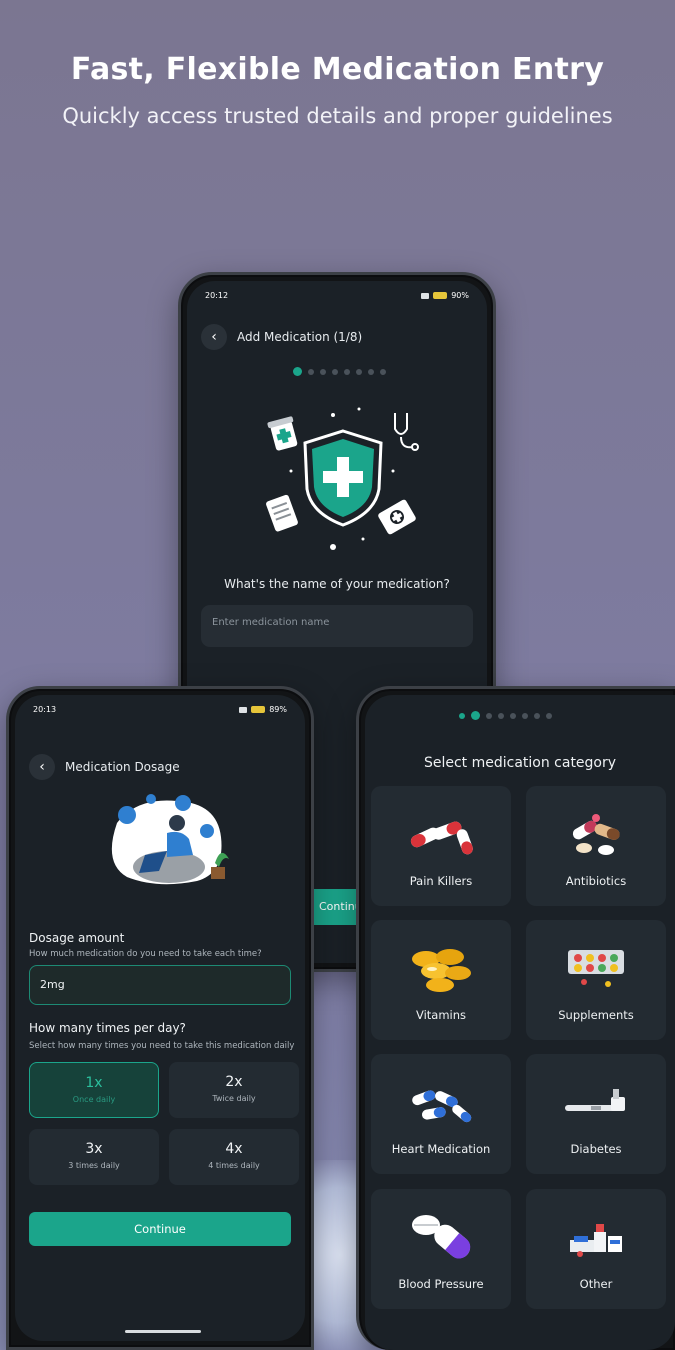 Image resolution: width=675 pixels, height=1350 pixels. I want to click on category-label: Pain Killers, so click(441, 881).